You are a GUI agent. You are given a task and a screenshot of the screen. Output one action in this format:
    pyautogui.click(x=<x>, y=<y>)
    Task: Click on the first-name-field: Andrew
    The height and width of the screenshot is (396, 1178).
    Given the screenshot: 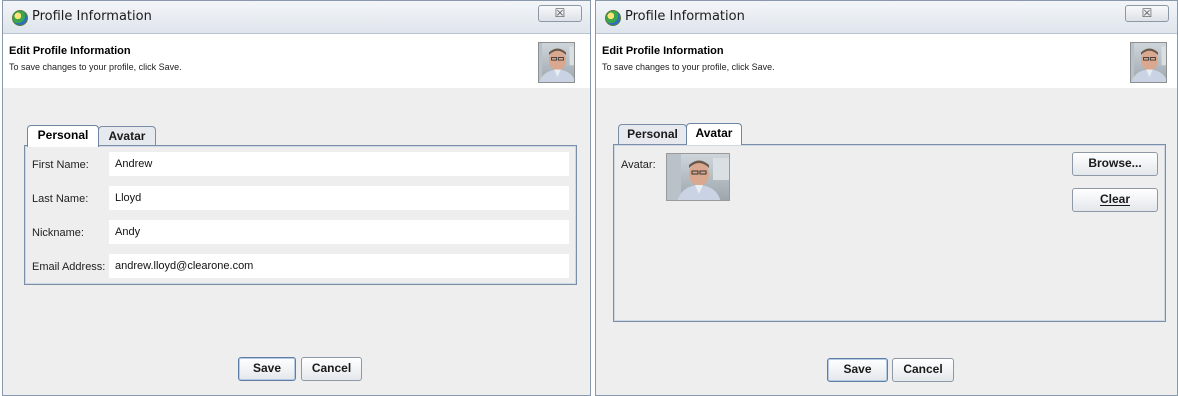 What is the action you would take?
    pyautogui.click(x=339, y=164)
    